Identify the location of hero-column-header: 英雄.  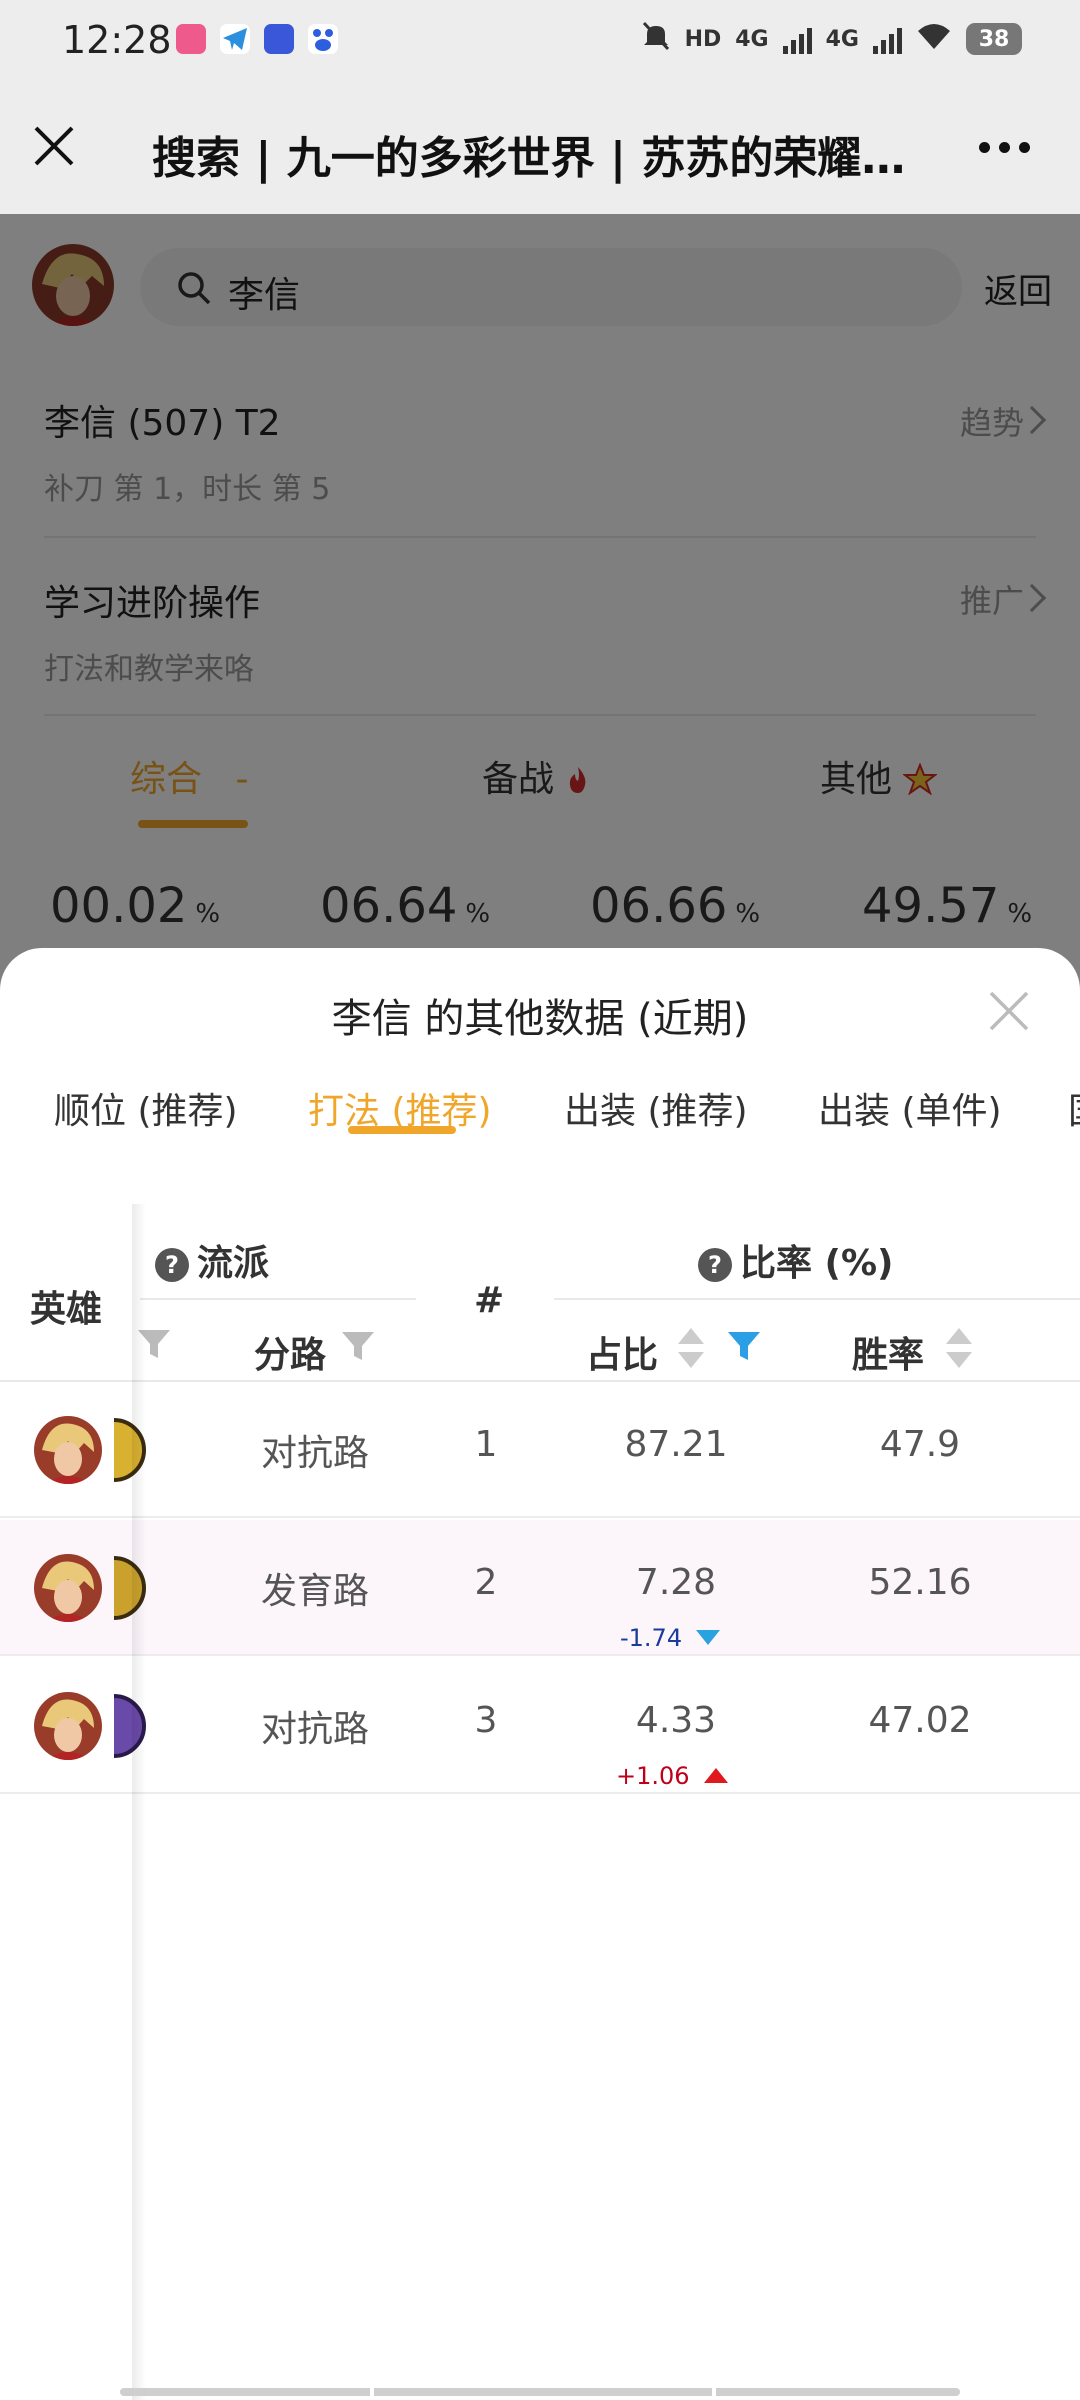
(67, 1292).